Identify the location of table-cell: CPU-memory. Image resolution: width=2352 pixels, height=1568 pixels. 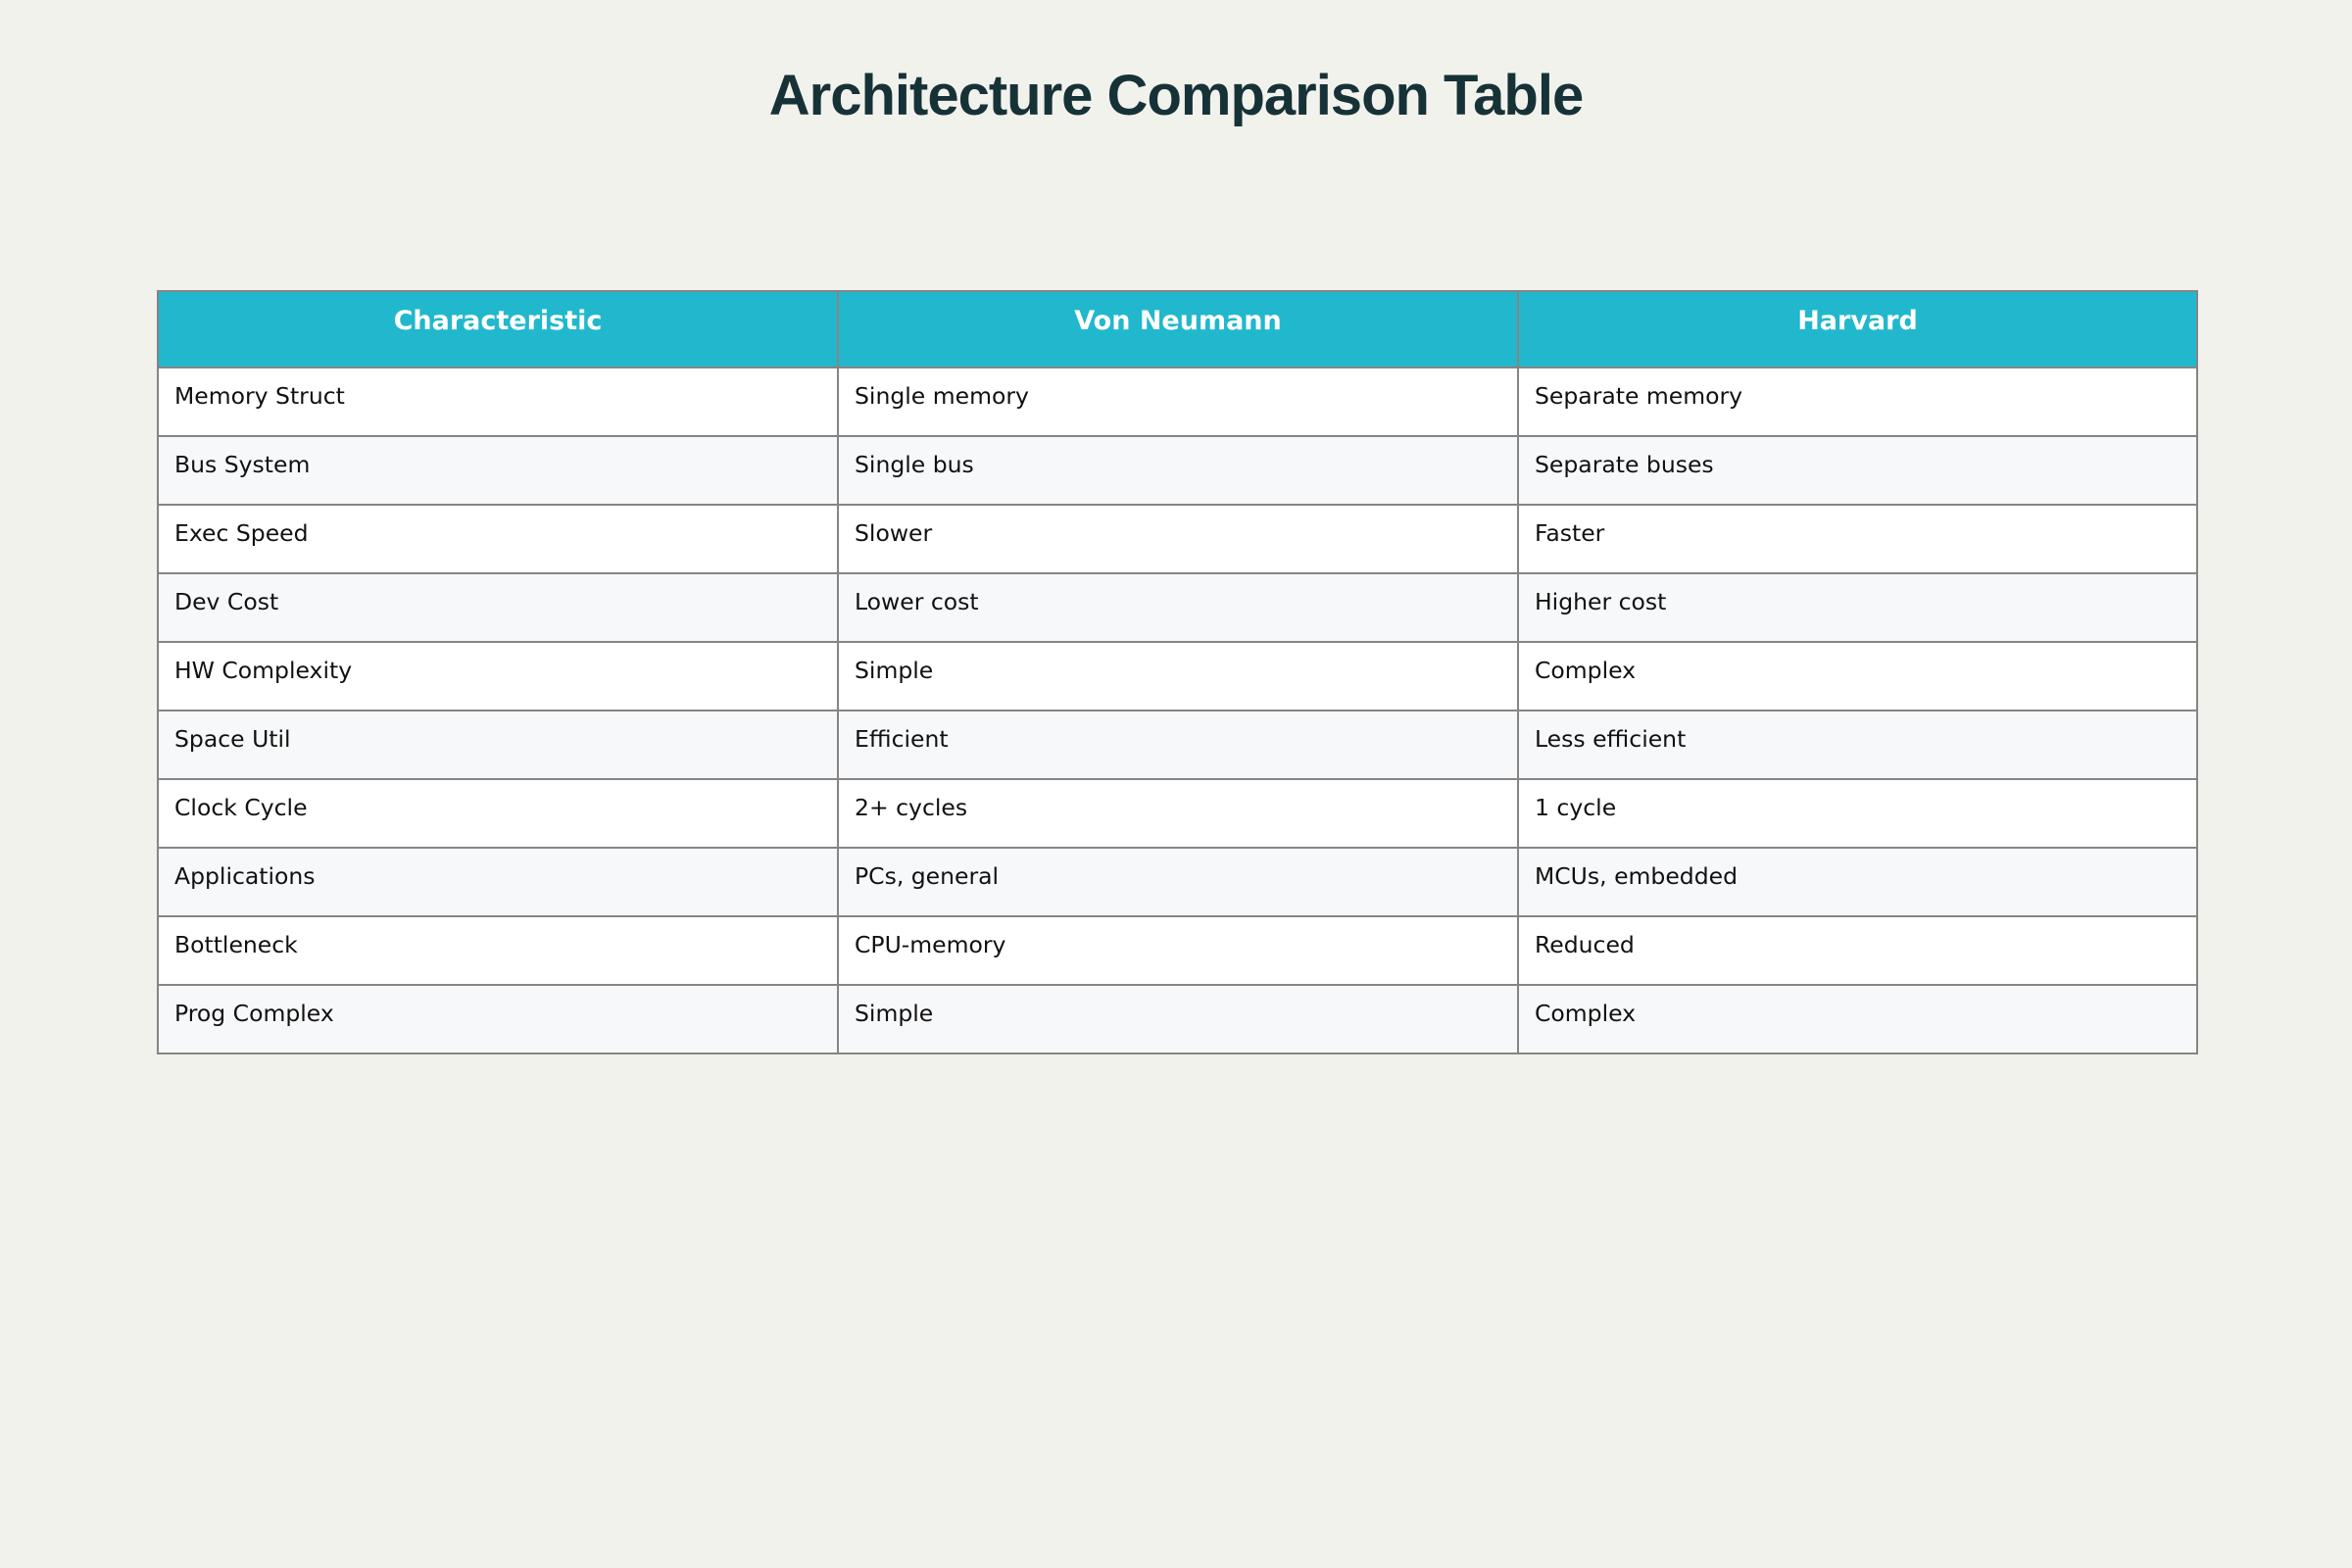
(1178, 950).